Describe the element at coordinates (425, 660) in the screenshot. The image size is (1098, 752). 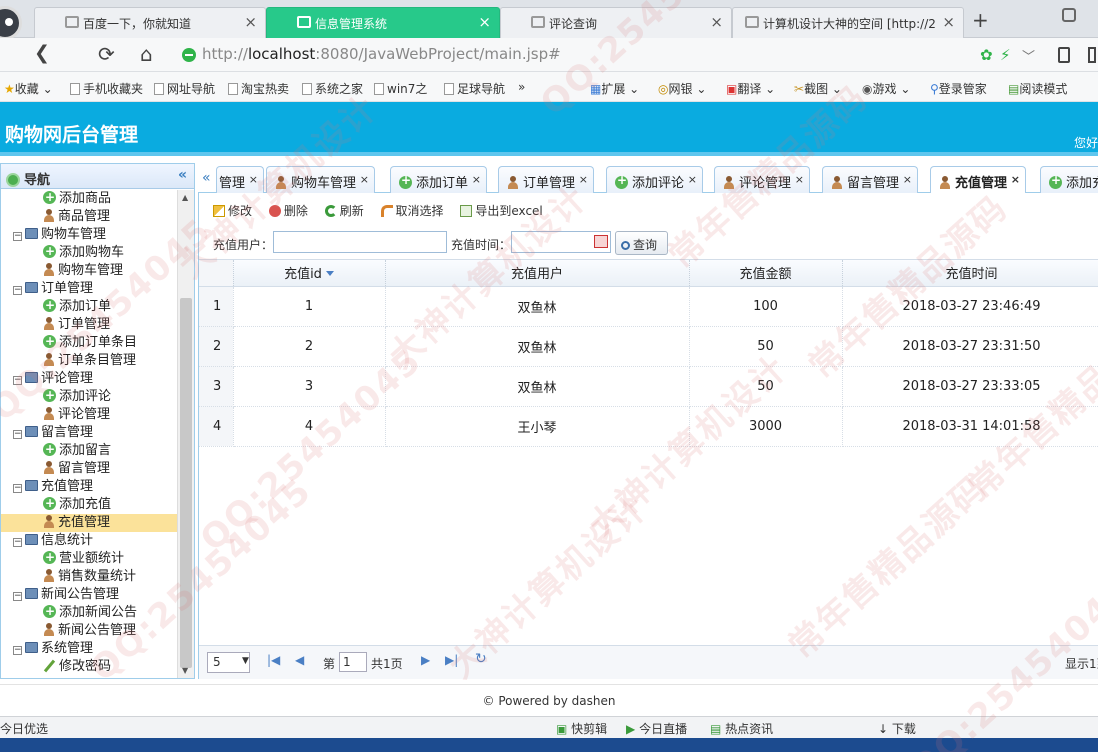
I see `next-page-icon: ▶` at that location.